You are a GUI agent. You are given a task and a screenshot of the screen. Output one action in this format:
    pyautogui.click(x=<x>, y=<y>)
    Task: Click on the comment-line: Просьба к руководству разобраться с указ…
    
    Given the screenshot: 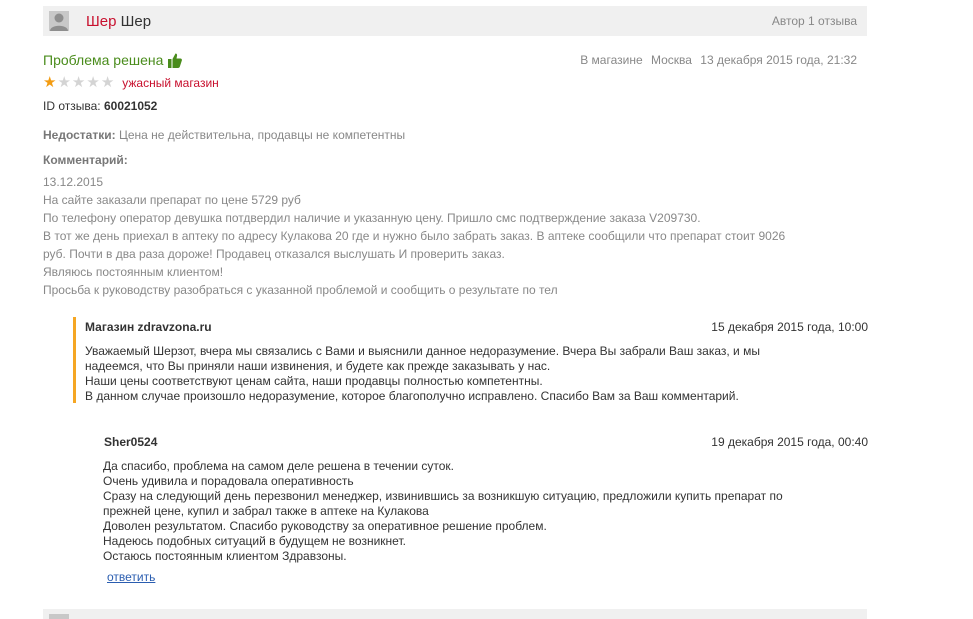 What is the action you would take?
    pyautogui.click(x=300, y=290)
    